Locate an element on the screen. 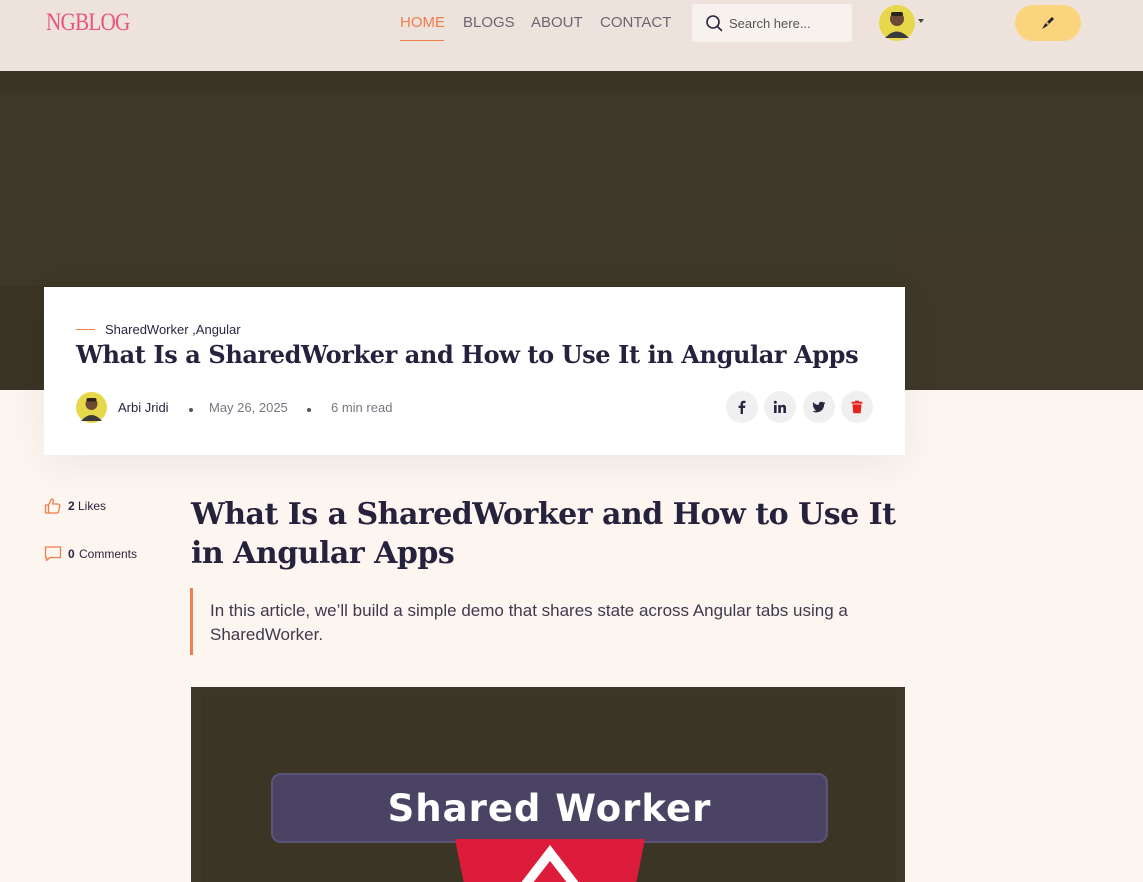  nav-link-blogs: BLOGS is located at coordinates (489, 22).